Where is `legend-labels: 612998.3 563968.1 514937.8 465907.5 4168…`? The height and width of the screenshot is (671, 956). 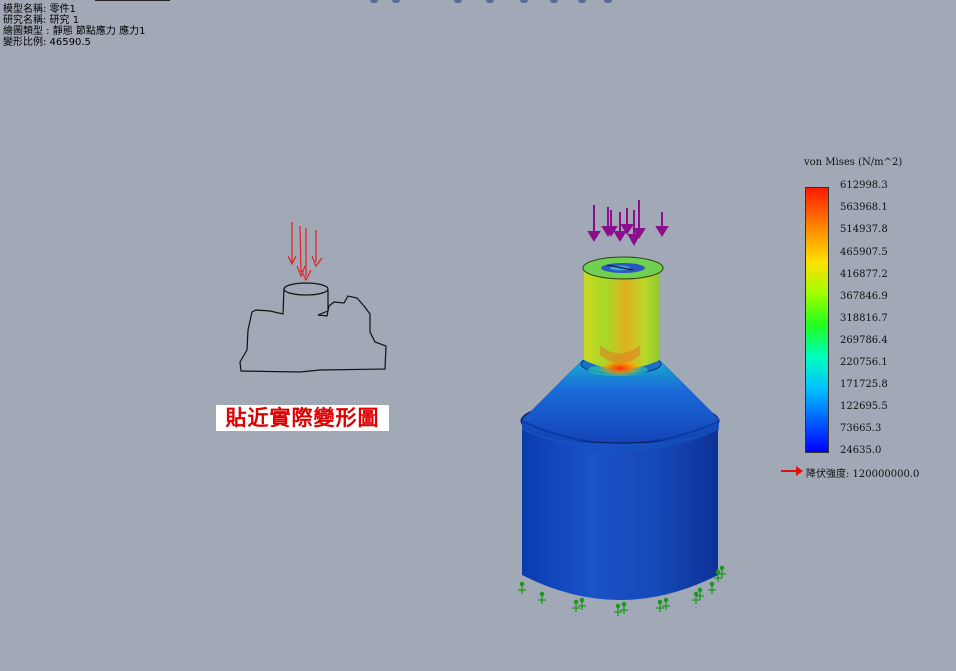
legend-labels: 612998.3 563968.1 514937.8 465907.5 4168… is located at coordinates (875, 320).